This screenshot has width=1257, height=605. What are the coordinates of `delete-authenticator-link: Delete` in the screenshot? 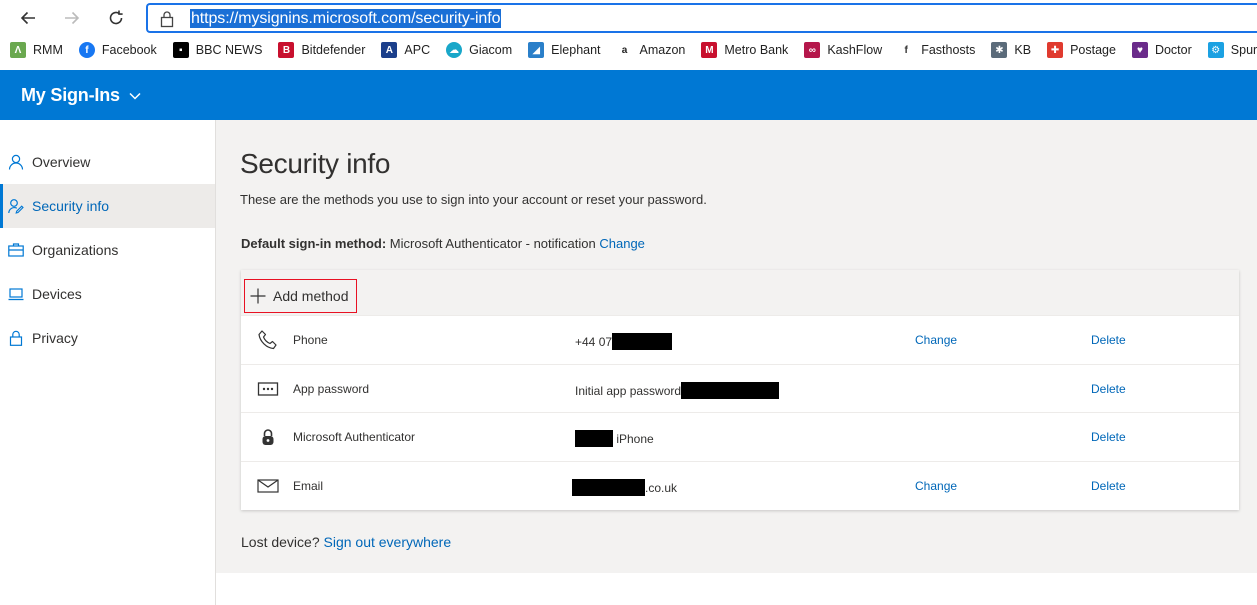 It's located at (1108, 437).